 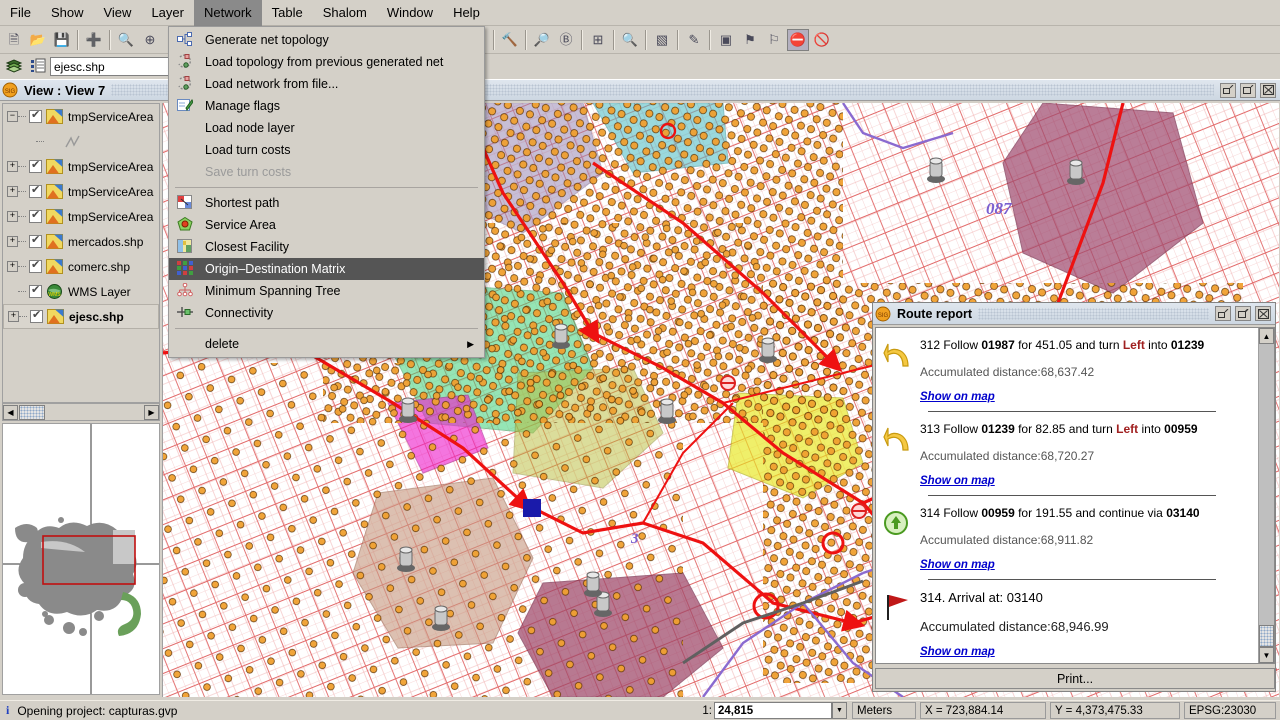 What do you see at coordinates (1268, 90) in the screenshot?
I see `view-close-button` at bounding box center [1268, 90].